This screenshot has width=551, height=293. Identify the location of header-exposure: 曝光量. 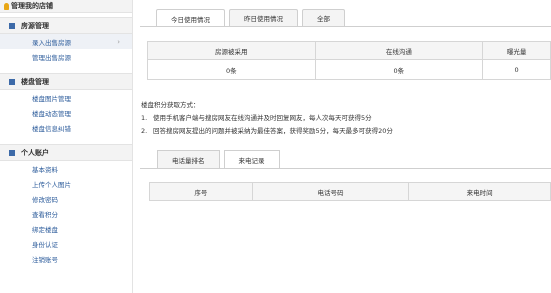
(516, 50).